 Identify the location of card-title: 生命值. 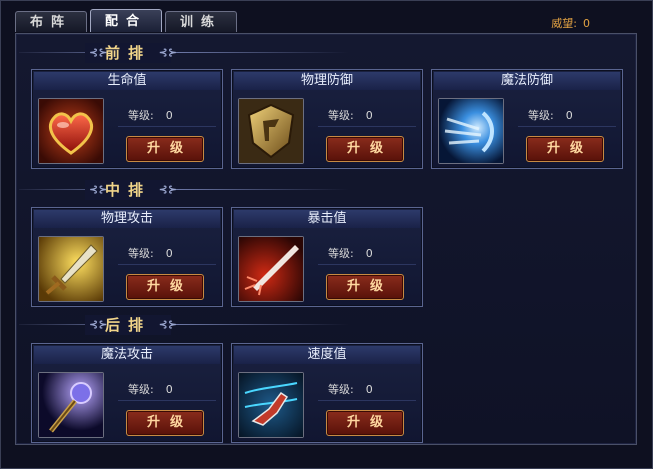
(127, 81).